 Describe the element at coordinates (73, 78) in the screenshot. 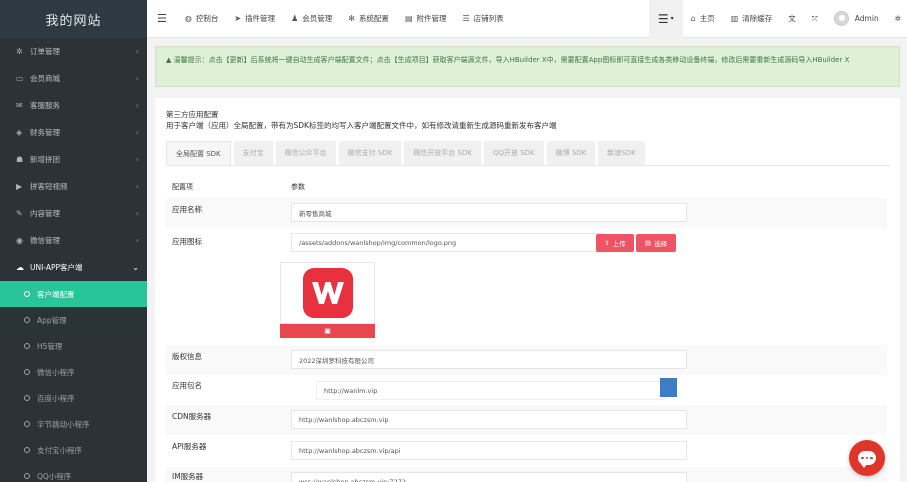

I see `sidebar-item-members: ▭ 会员商城 ‹` at that location.